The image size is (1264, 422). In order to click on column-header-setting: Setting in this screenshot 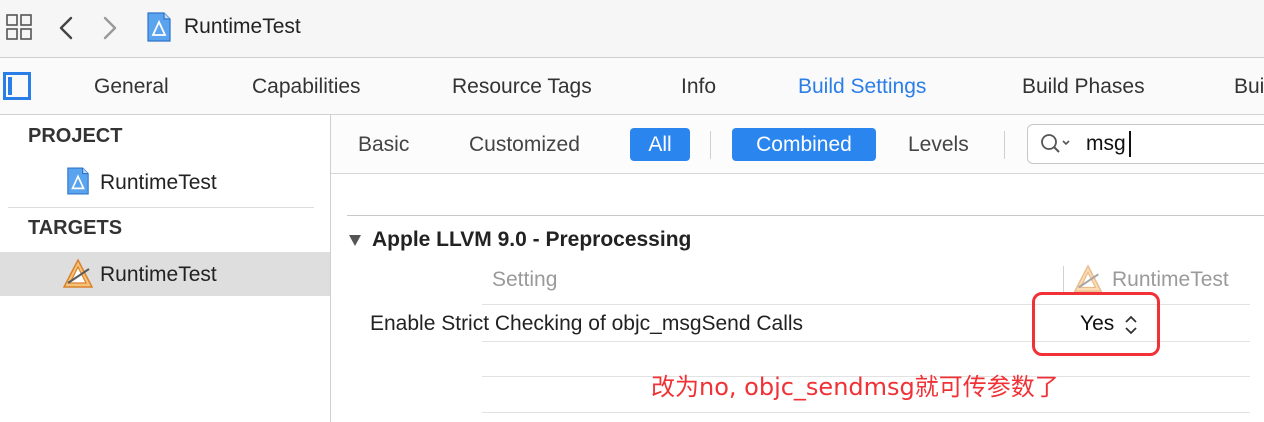, I will do `click(525, 279)`.